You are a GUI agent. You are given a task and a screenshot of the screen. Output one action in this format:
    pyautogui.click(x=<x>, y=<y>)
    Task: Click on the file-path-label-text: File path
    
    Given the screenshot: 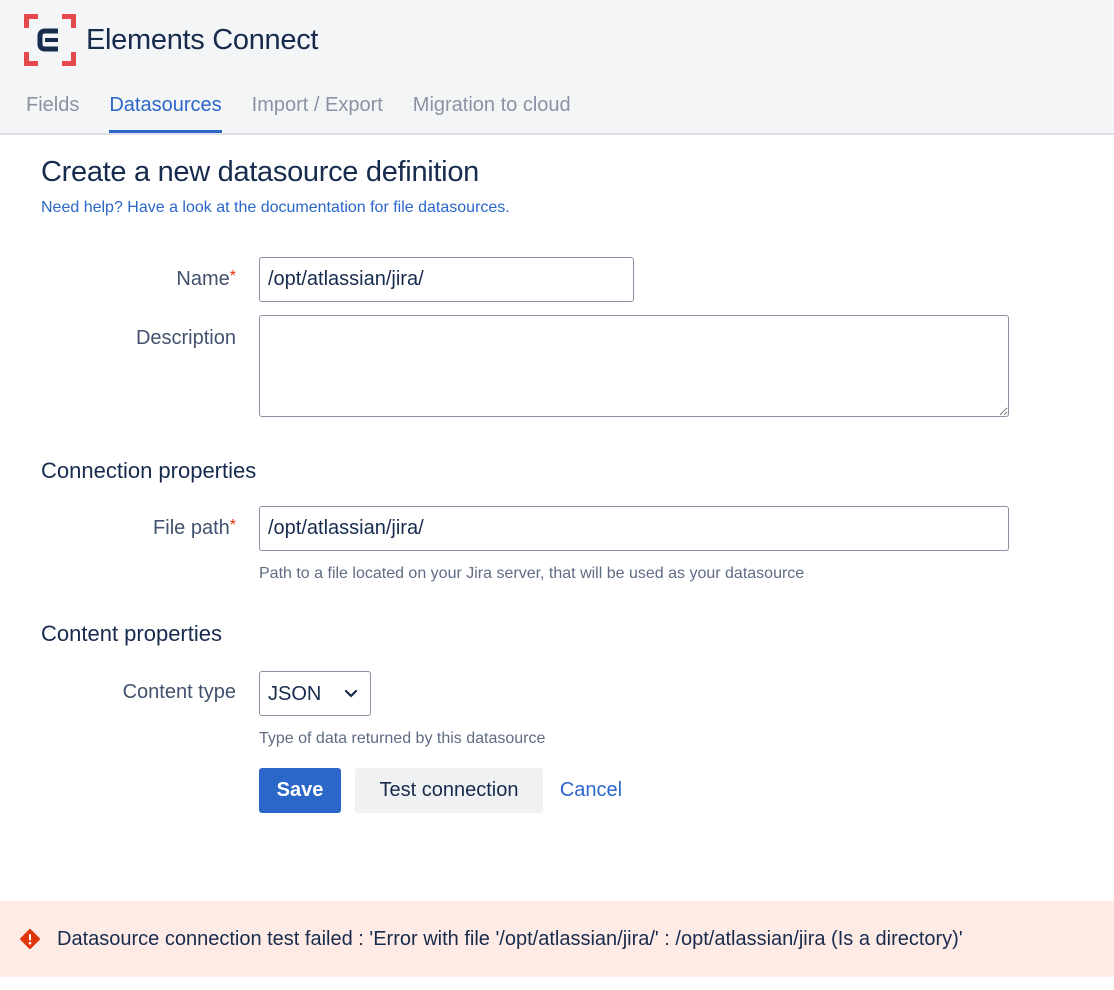 What is the action you would take?
    pyautogui.click(x=191, y=528)
    